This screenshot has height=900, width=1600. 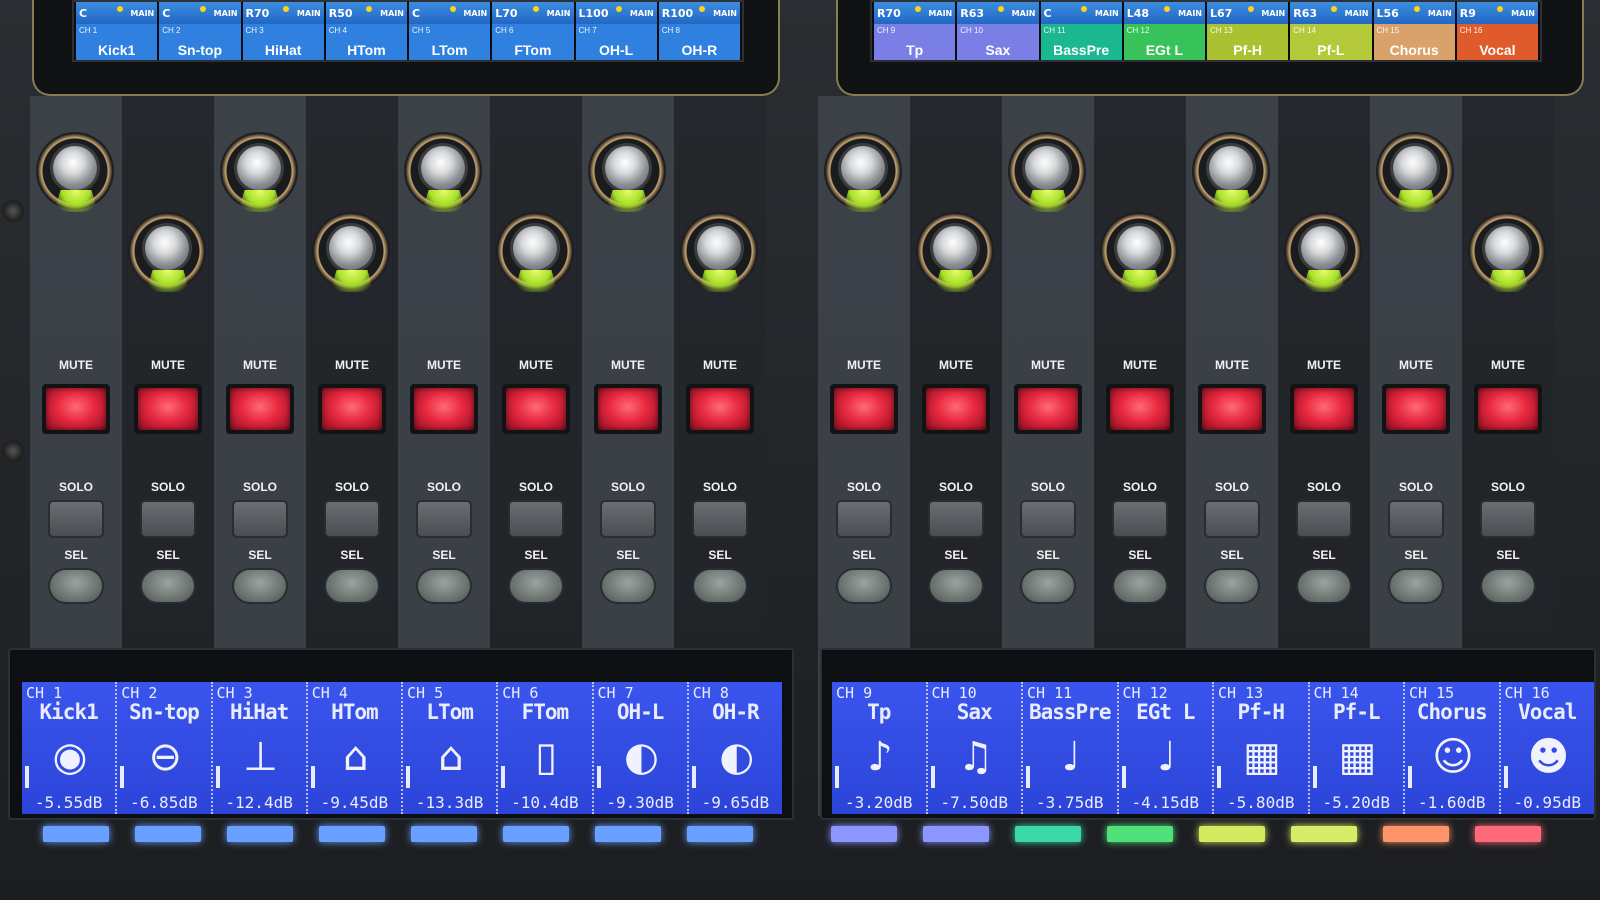 What do you see at coordinates (998, 31) in the screenshot?
I see `top-display-cell: R63 MAIN CH 10 Sax` at bounding box center [998, 31].